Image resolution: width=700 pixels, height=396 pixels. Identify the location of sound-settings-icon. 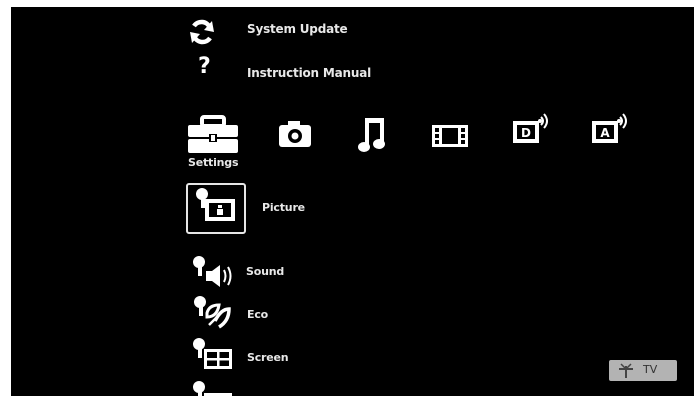
(214, 272).